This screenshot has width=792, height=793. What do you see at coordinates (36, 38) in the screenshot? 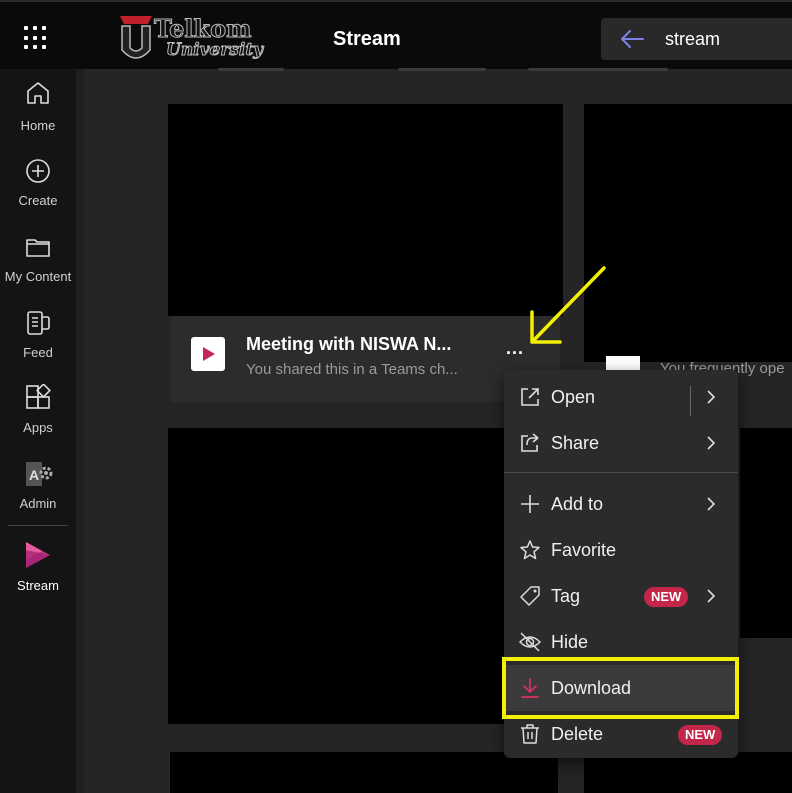
I see `app-launcher-icon` at bounding box center [36, 38].